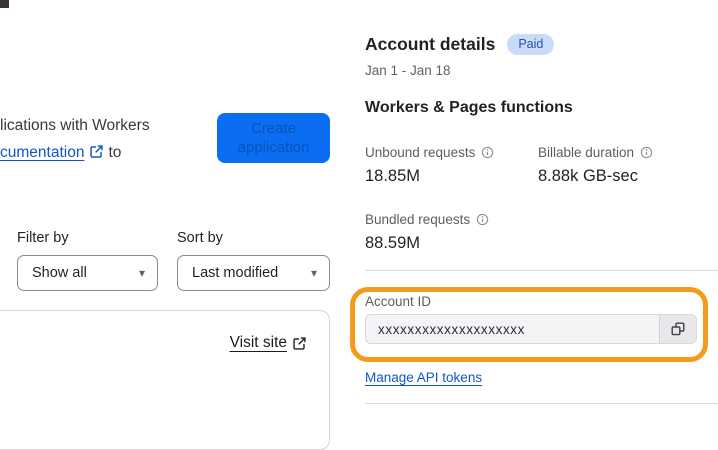 The height and width of the screenshot is (450, 718). I want to click on sort-select: Last modified ▾, so click(253, 273).